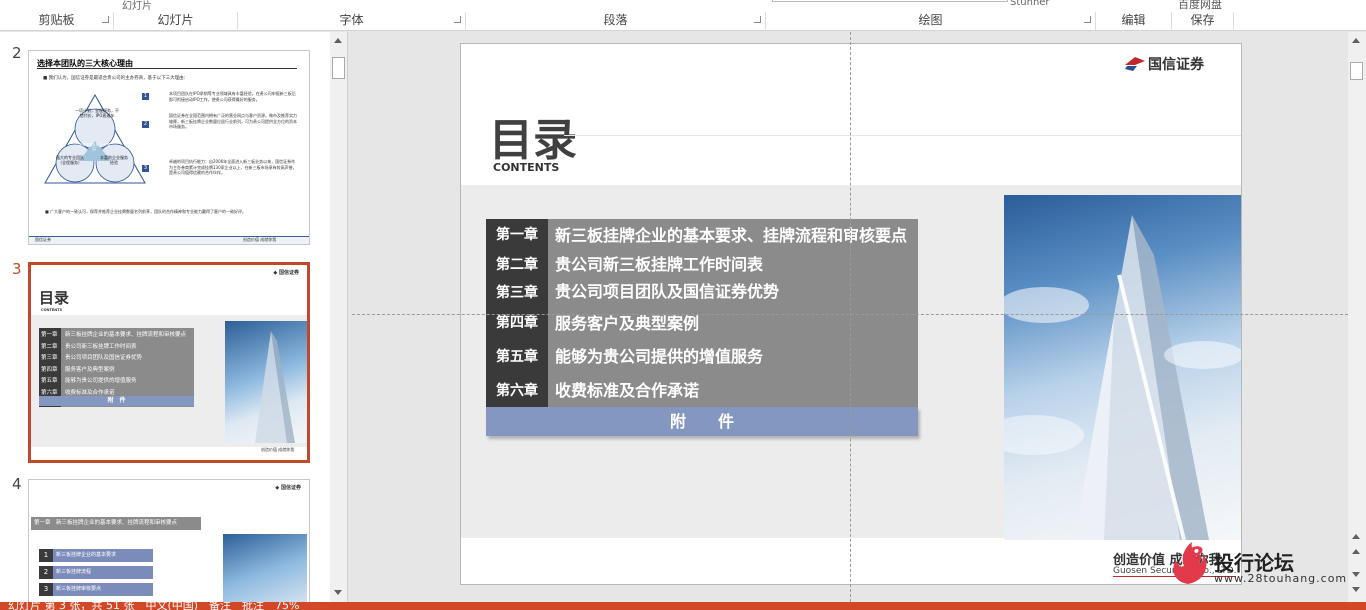  What do you see at coordinates (1196, 556) in the screenshot?
I see `watermark-number: 8` at bounding box center [1196, 556].